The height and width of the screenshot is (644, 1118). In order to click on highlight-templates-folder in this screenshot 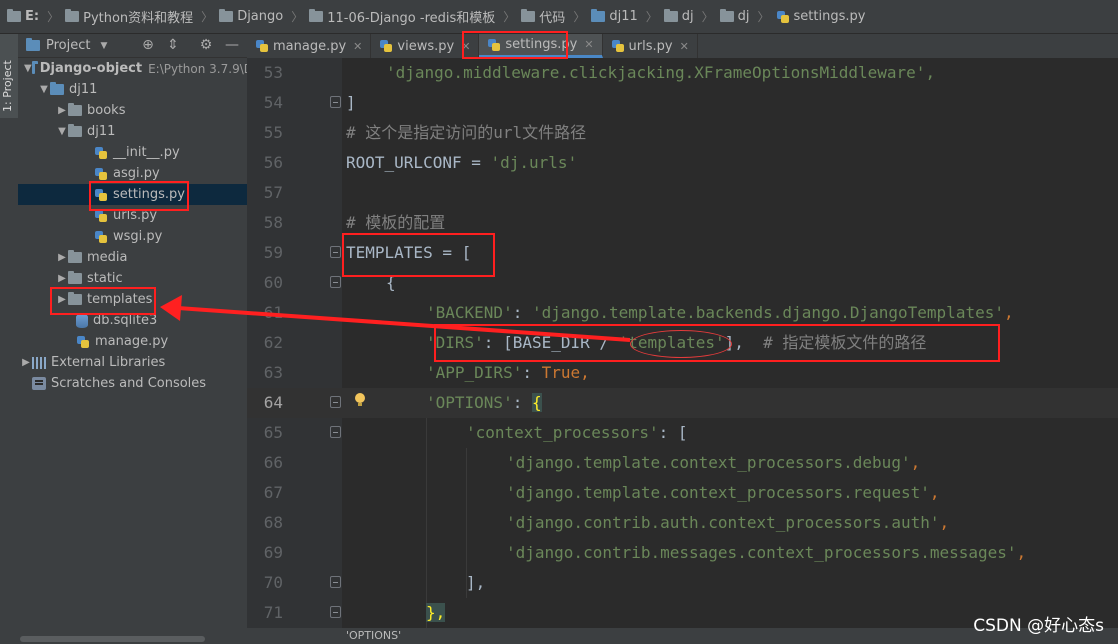, I will do `click(103, 301)`.